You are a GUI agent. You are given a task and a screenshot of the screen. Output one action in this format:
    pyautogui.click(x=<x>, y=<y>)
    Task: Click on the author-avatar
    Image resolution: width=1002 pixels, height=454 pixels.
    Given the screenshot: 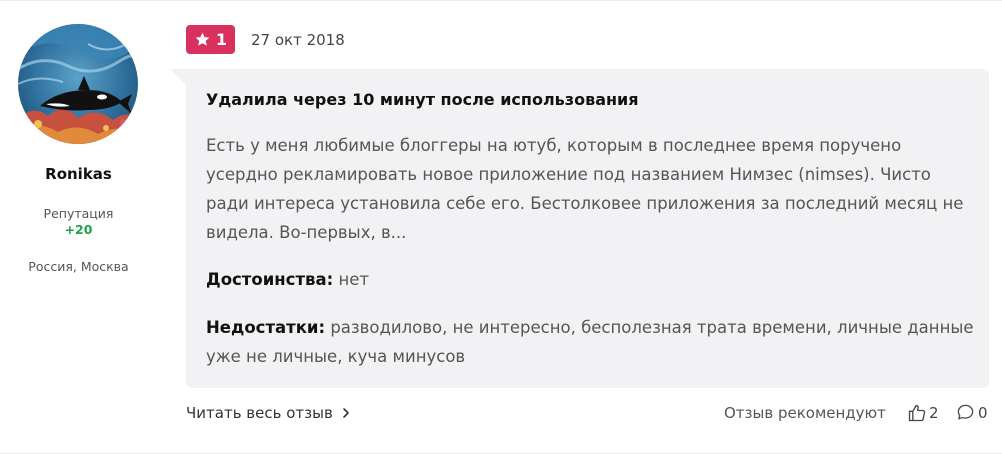 What is the action you would take?
    pyautogui.click(x=78, y=84)
    